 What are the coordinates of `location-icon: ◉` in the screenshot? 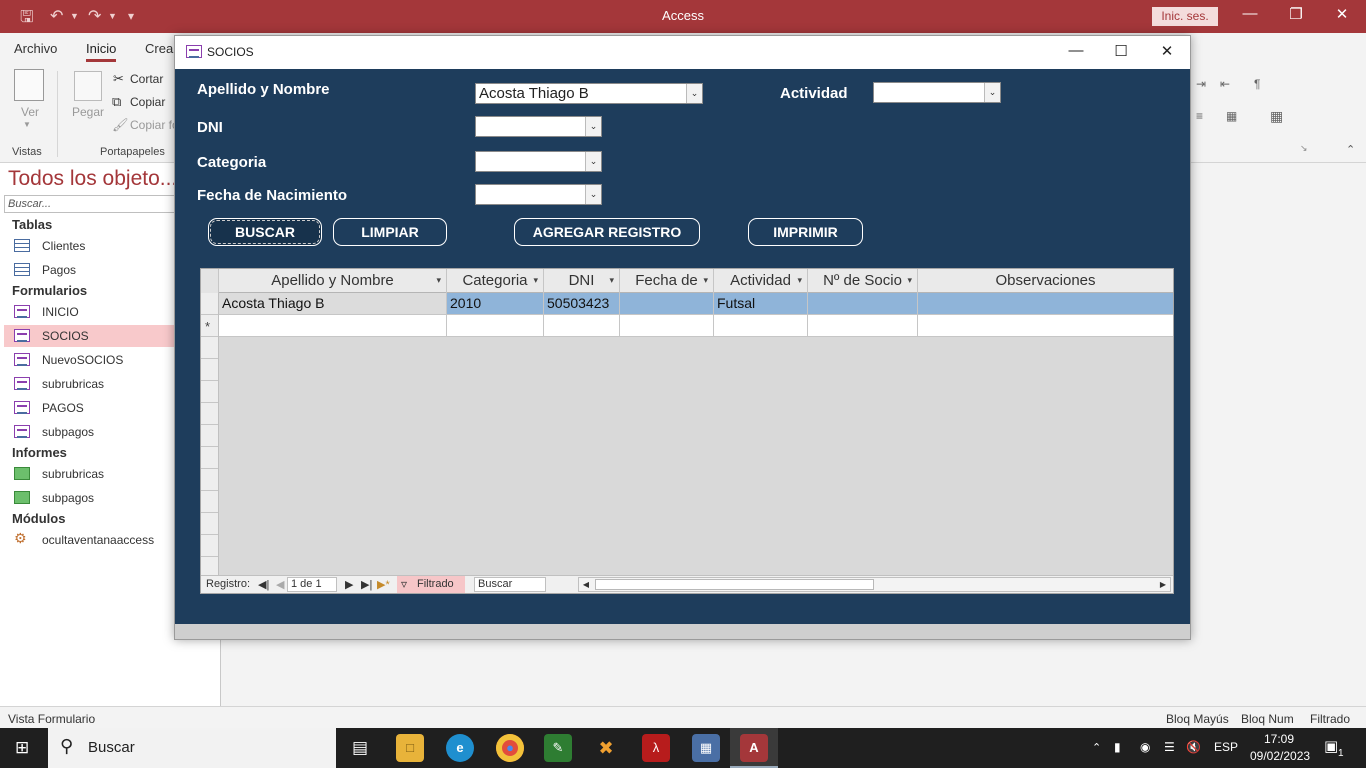 It's located at (1145, 747).